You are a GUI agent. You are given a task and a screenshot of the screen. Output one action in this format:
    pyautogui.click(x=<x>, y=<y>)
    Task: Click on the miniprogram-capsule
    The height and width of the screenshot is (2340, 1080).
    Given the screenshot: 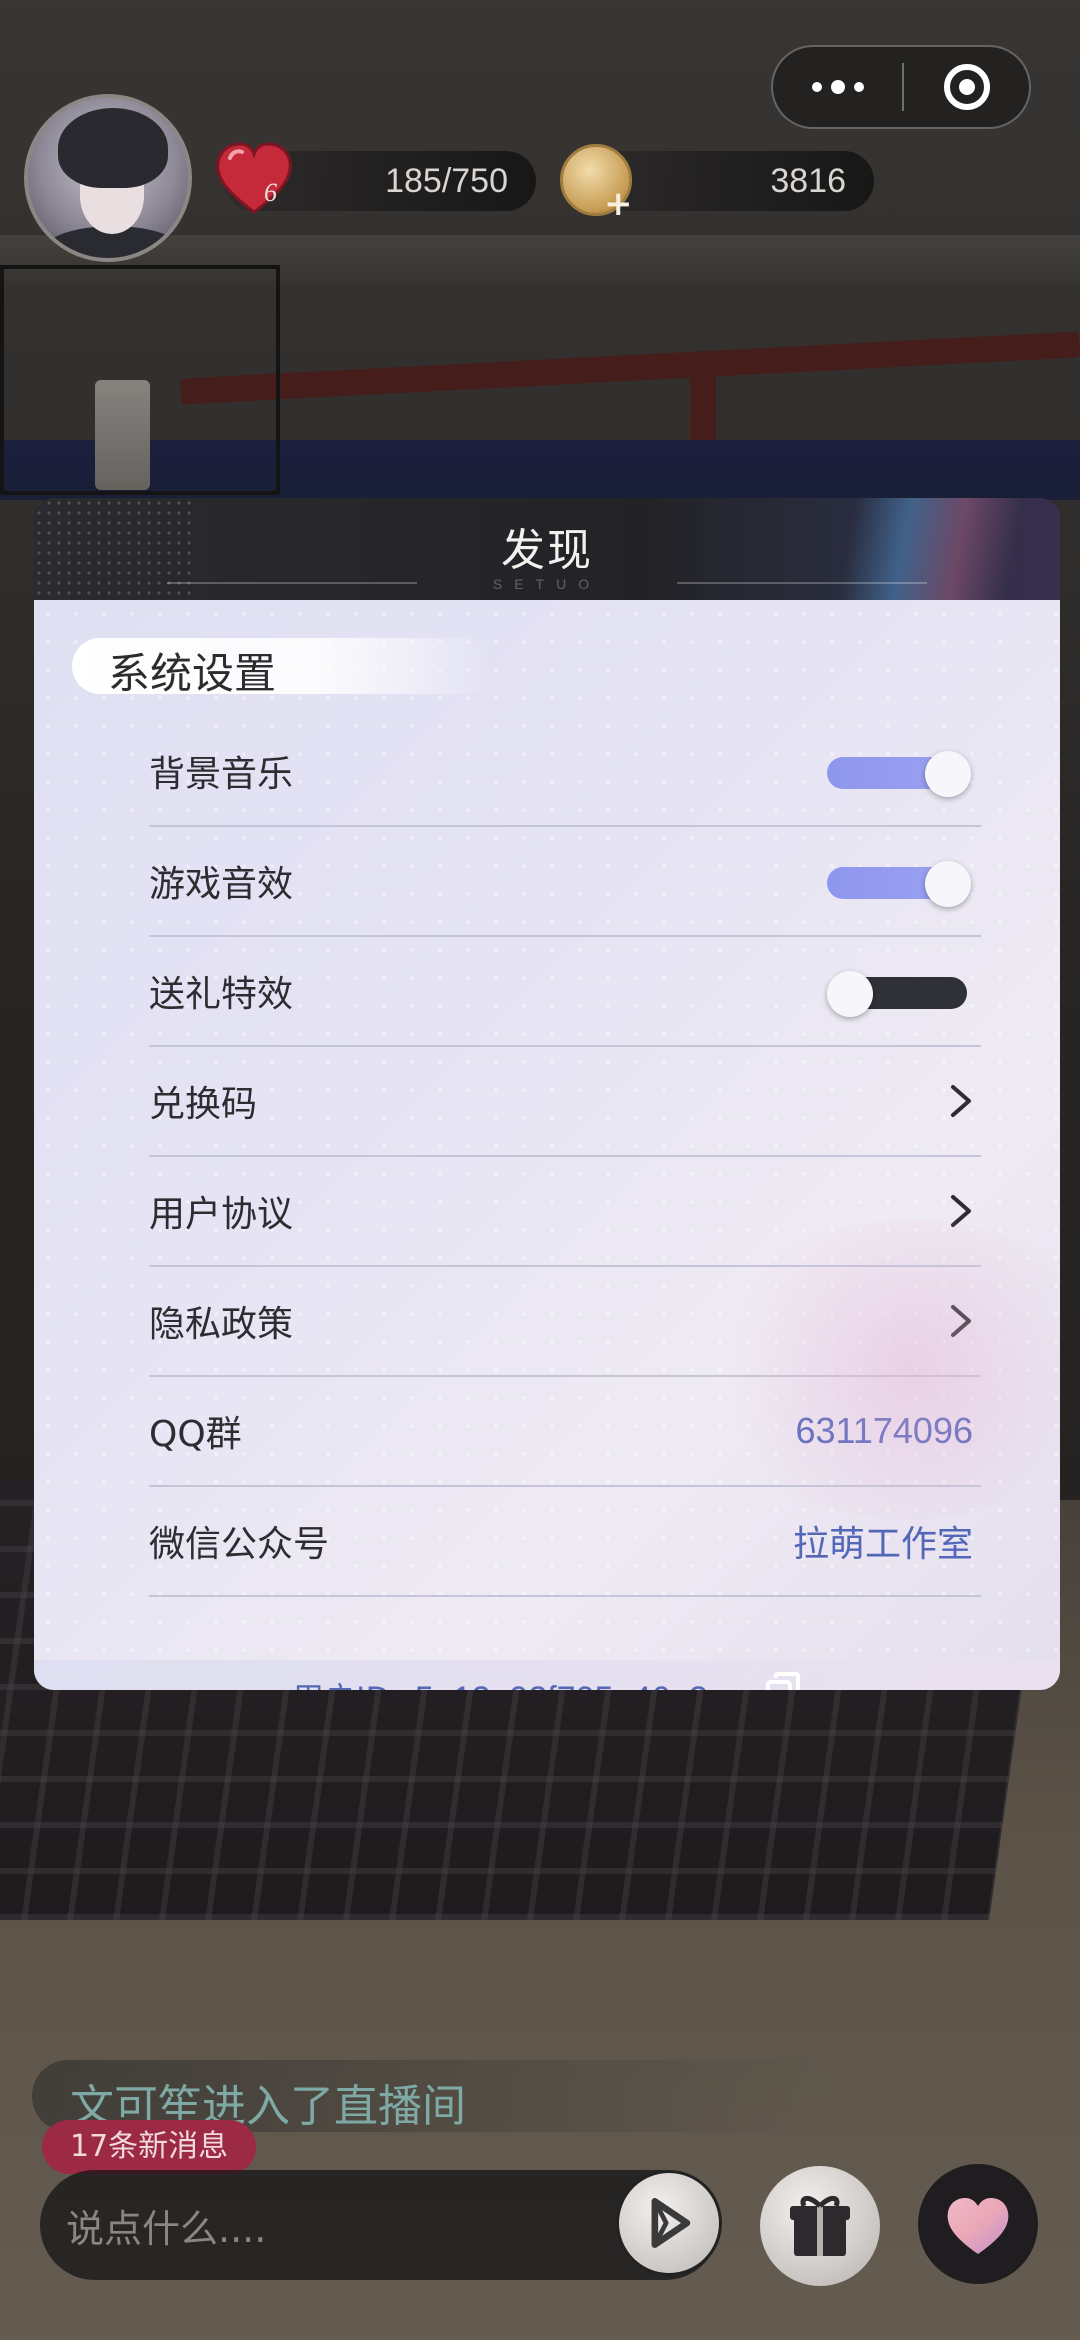 What is the action you would take?
    pyautogui.click(x=901, y=87)
    